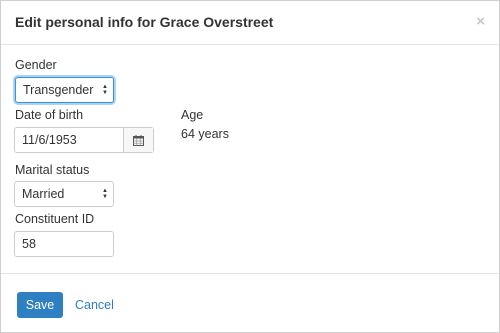  What do you see at coordinates (43, 194) in the screenshot?
I see `marital-status-select-value: Married` at bounding box center [43, 194].